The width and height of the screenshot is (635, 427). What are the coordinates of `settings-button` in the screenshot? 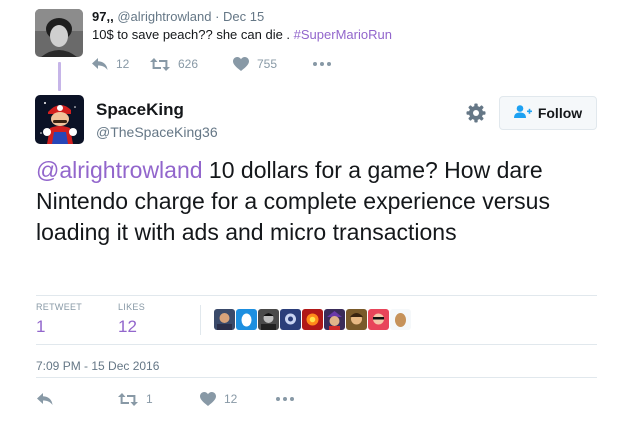 It's located at (476, 113).